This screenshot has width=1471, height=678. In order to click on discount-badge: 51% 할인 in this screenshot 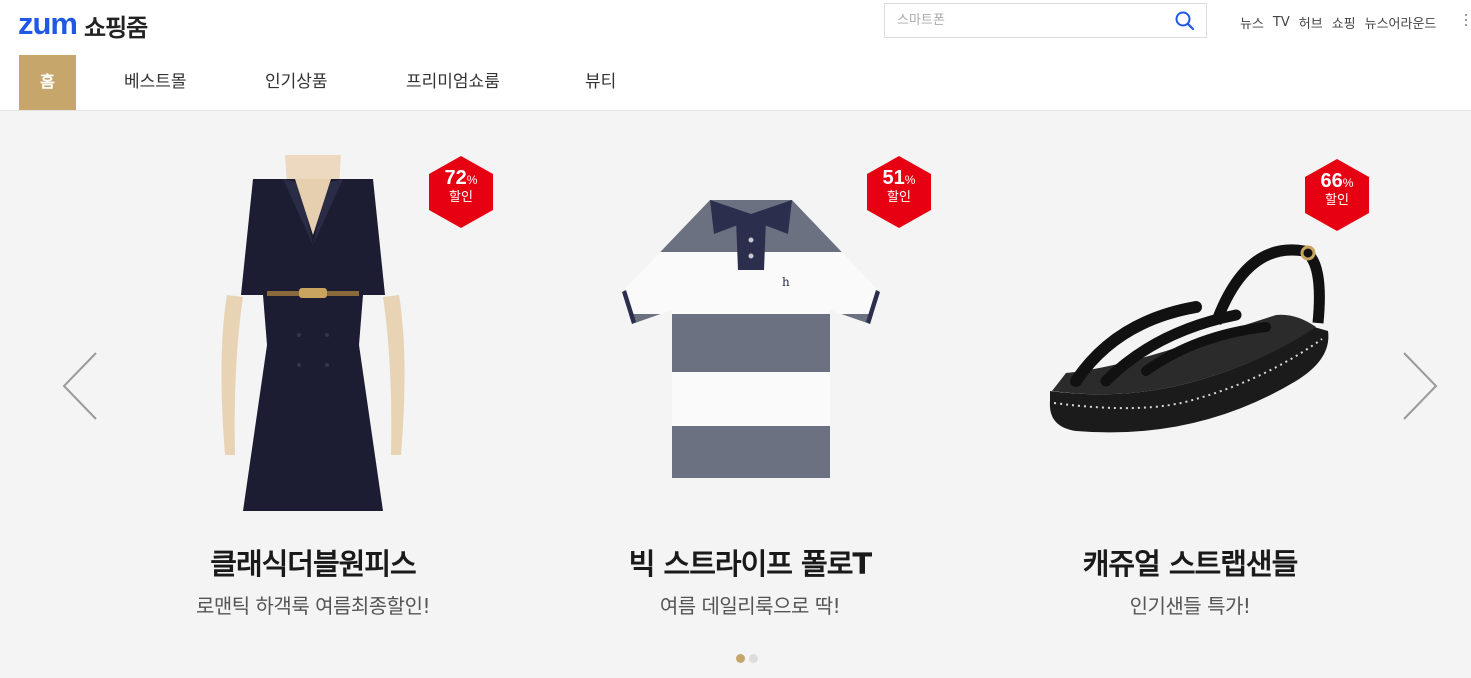, I will do `click(899, 192)`.